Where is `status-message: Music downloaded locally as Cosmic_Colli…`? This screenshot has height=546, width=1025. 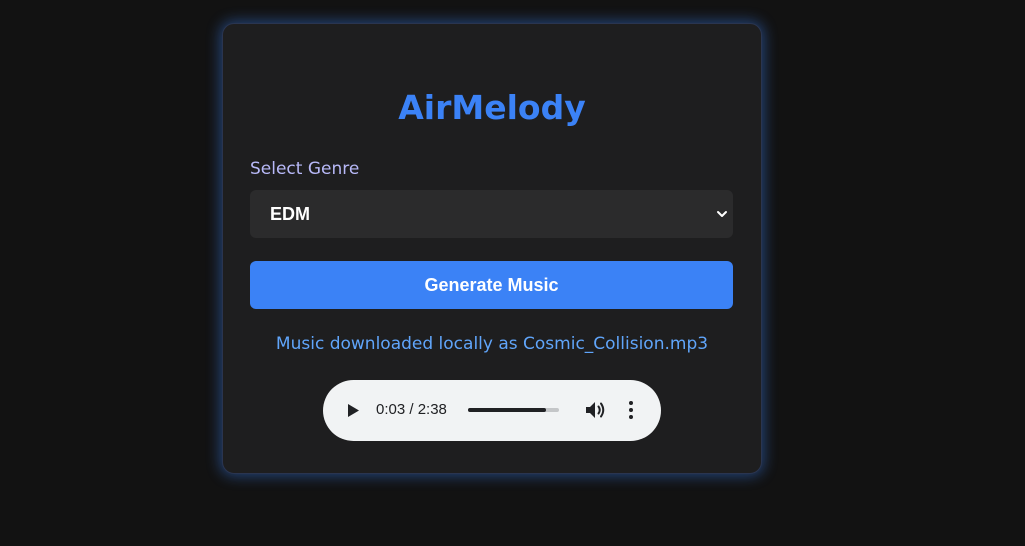 status-message: Music downloaded locally as Cosmic_Colli… is located at coordinates (492, 344).